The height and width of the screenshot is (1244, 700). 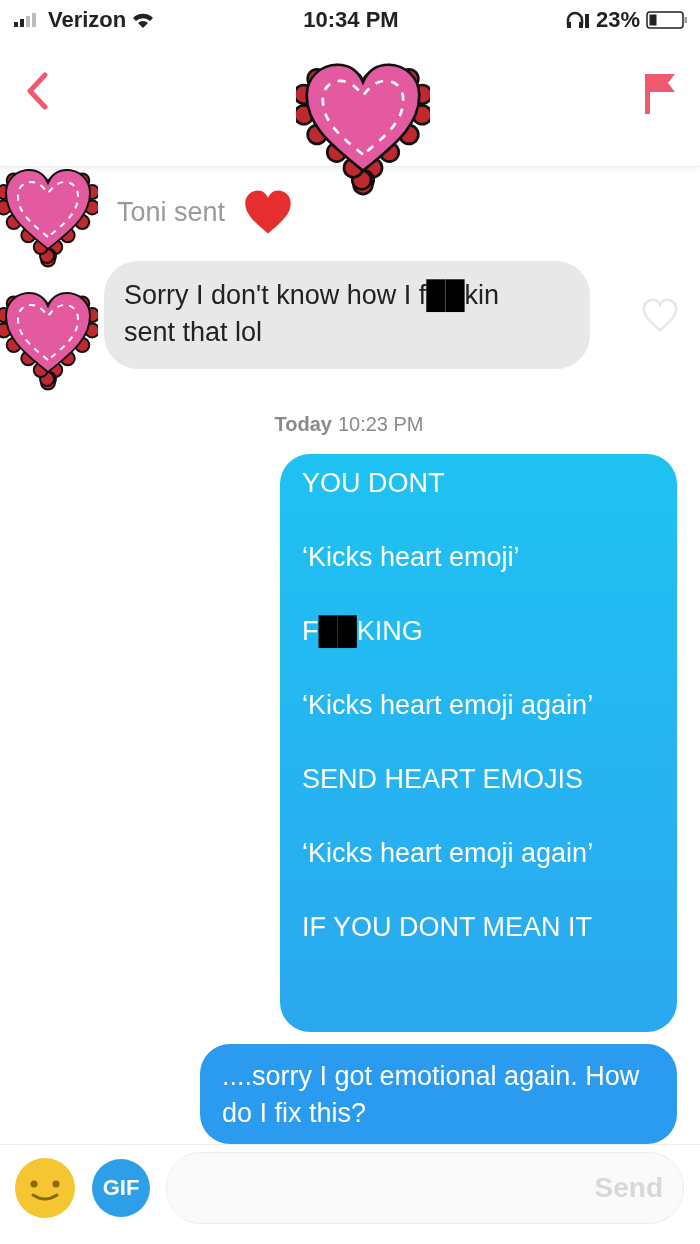 What do you see at coordinates (617, 19) in the screenshot?
I see `battery-percent: 23%` at bounding box center [617, 19].